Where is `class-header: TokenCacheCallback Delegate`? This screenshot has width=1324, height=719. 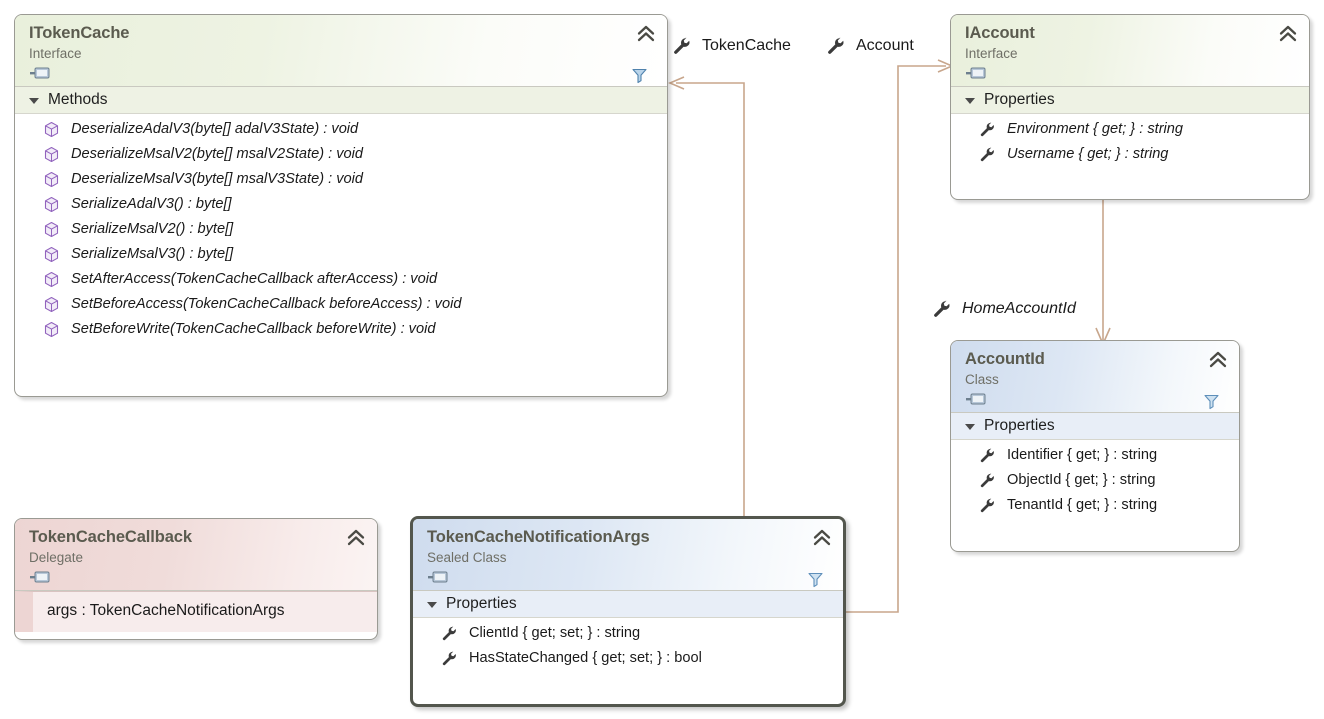
class-header: TokenCacheCallback Delegate is located at coordinates (196, 555).